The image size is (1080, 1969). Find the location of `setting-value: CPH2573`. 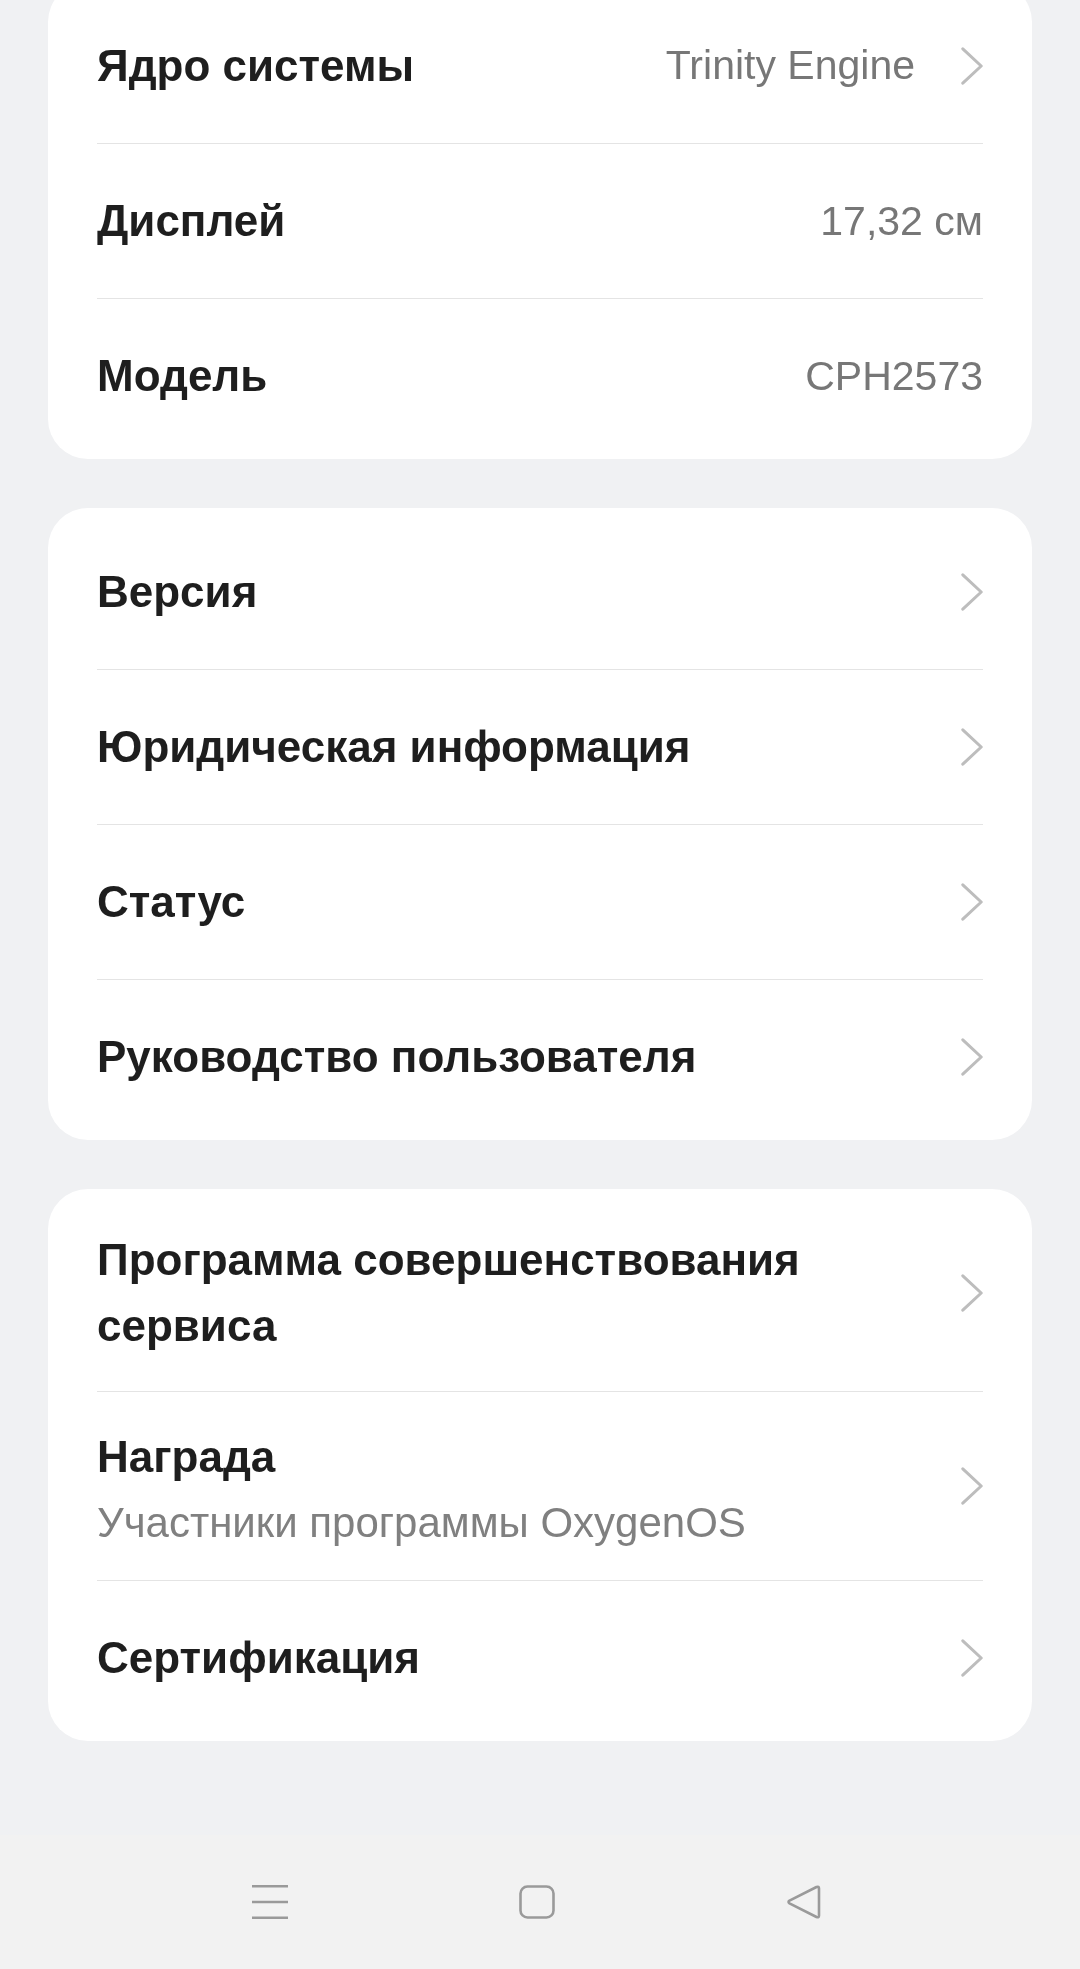

setting-value: CPH2573 is located at coordinates (894, 376).